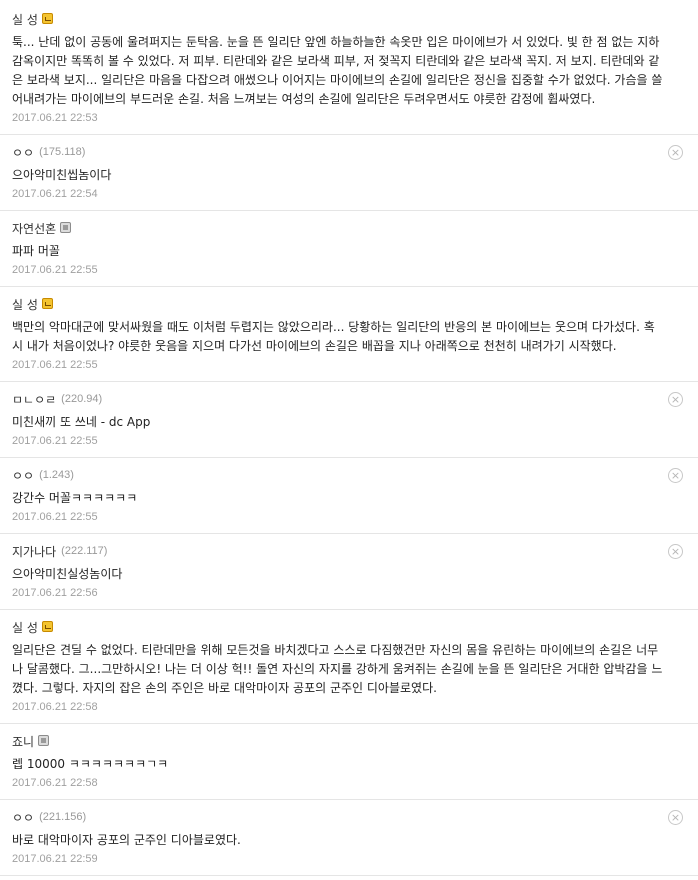 This screenshot has width=698, height=880. What do you see at coordinates (55, 593) in the screenshot?
I see `comment-date: 2017.06.21 22:56` at bounding box center [55, 593].